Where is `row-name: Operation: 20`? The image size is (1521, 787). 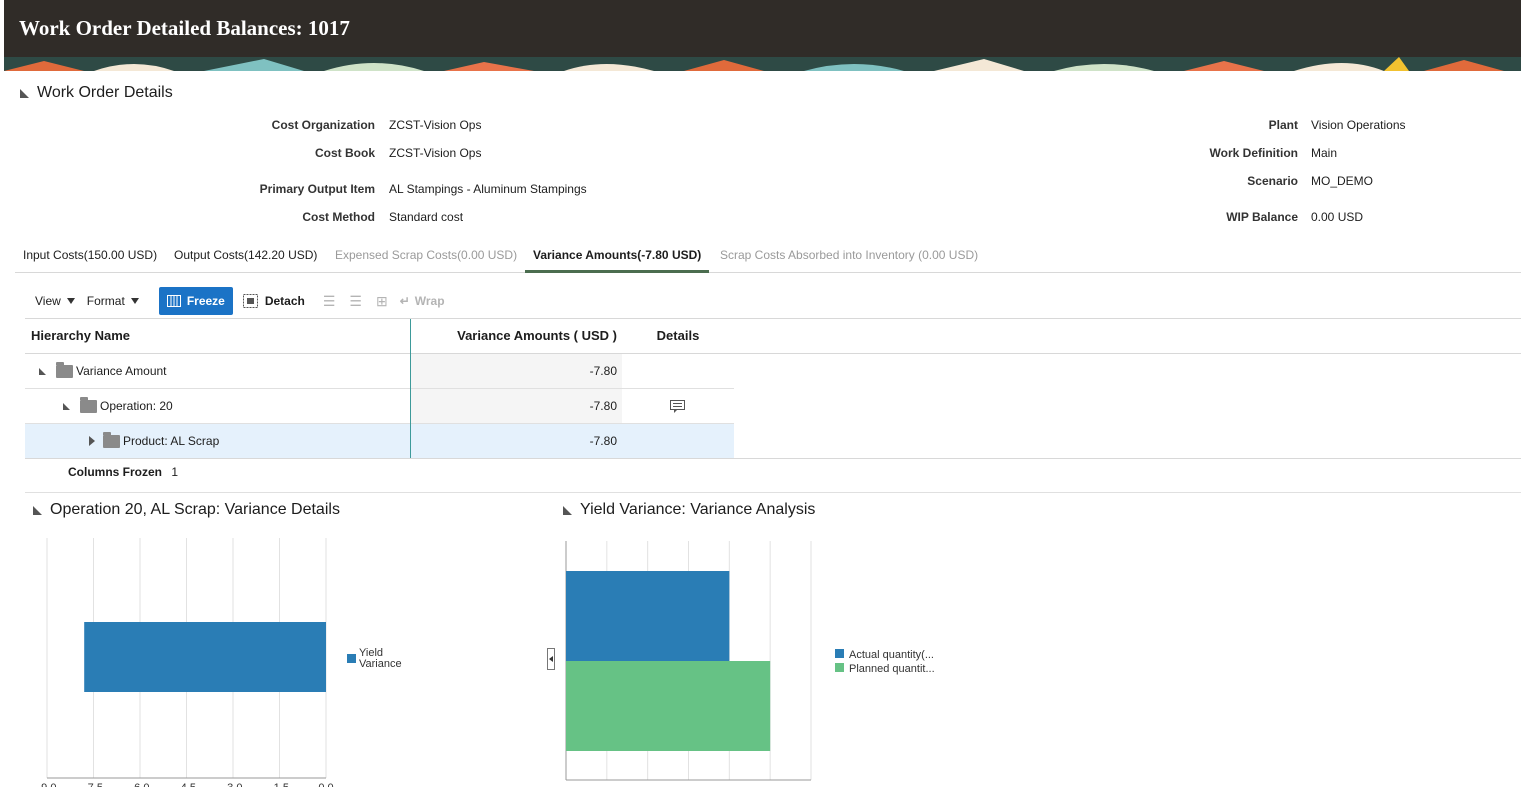
row-name: Operation: 20 is located at coordinates (136, 406).